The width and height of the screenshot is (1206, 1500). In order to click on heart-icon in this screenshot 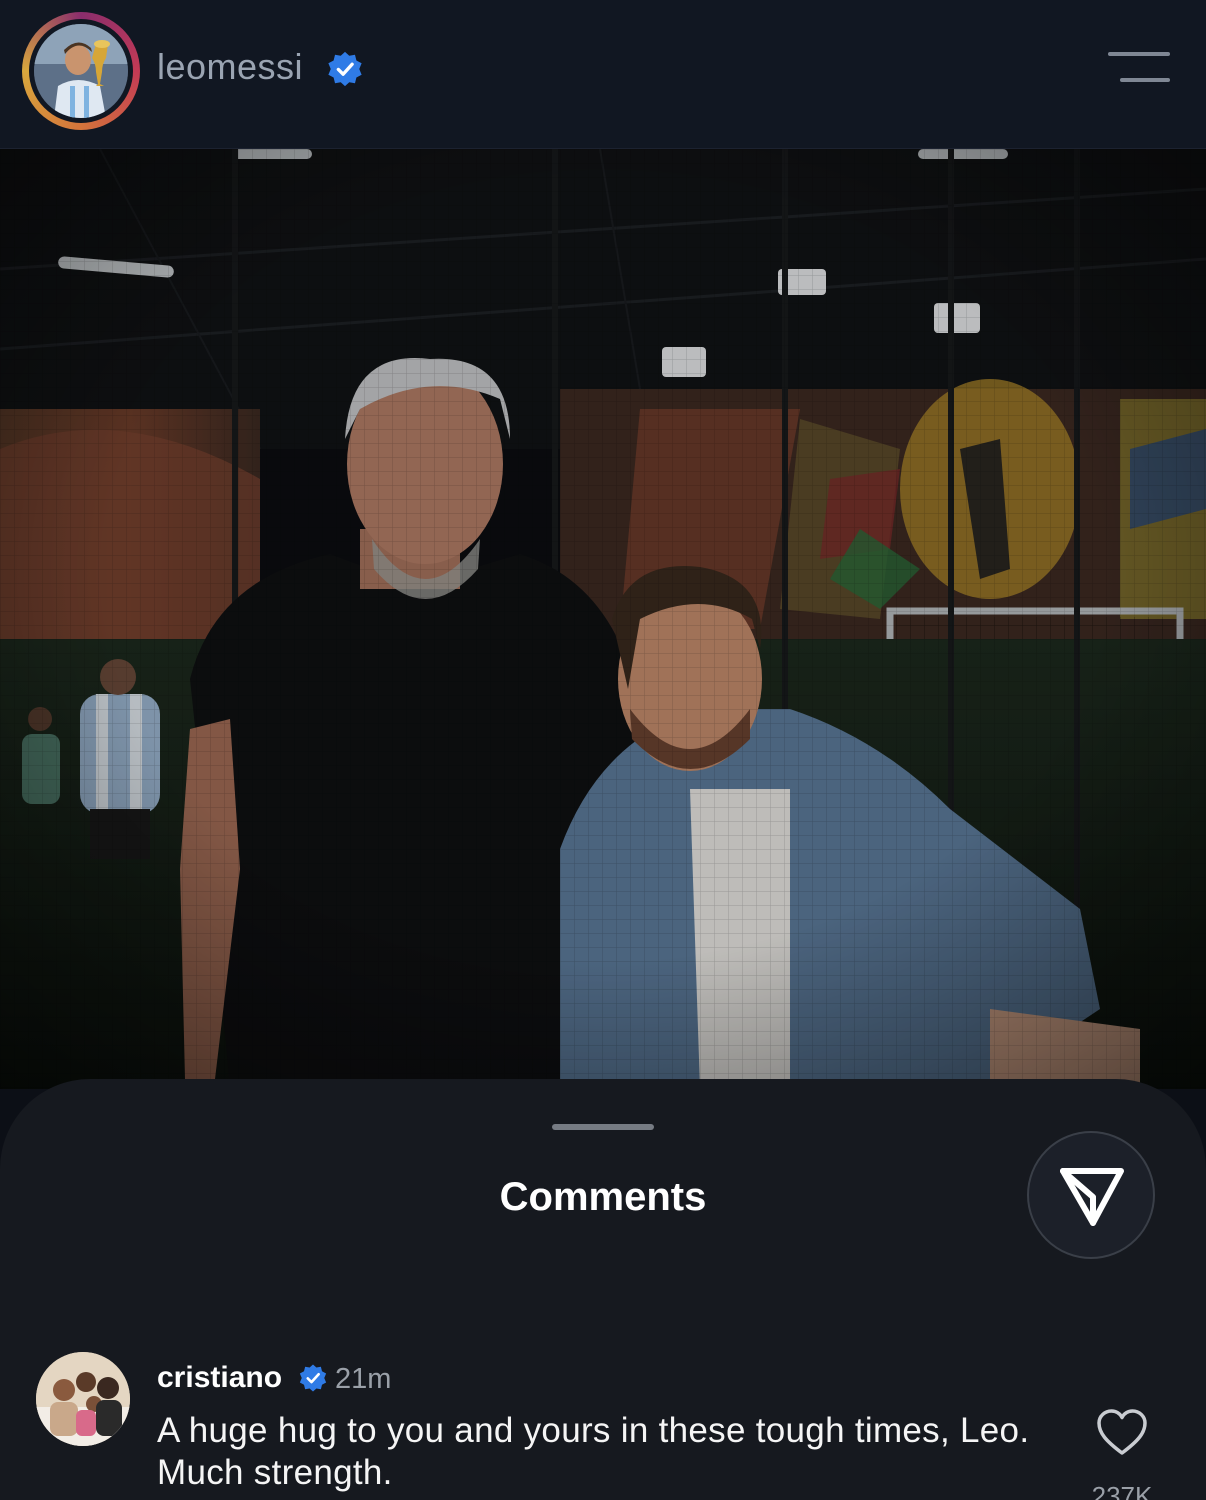, I will do `click(1122, 1433)`.